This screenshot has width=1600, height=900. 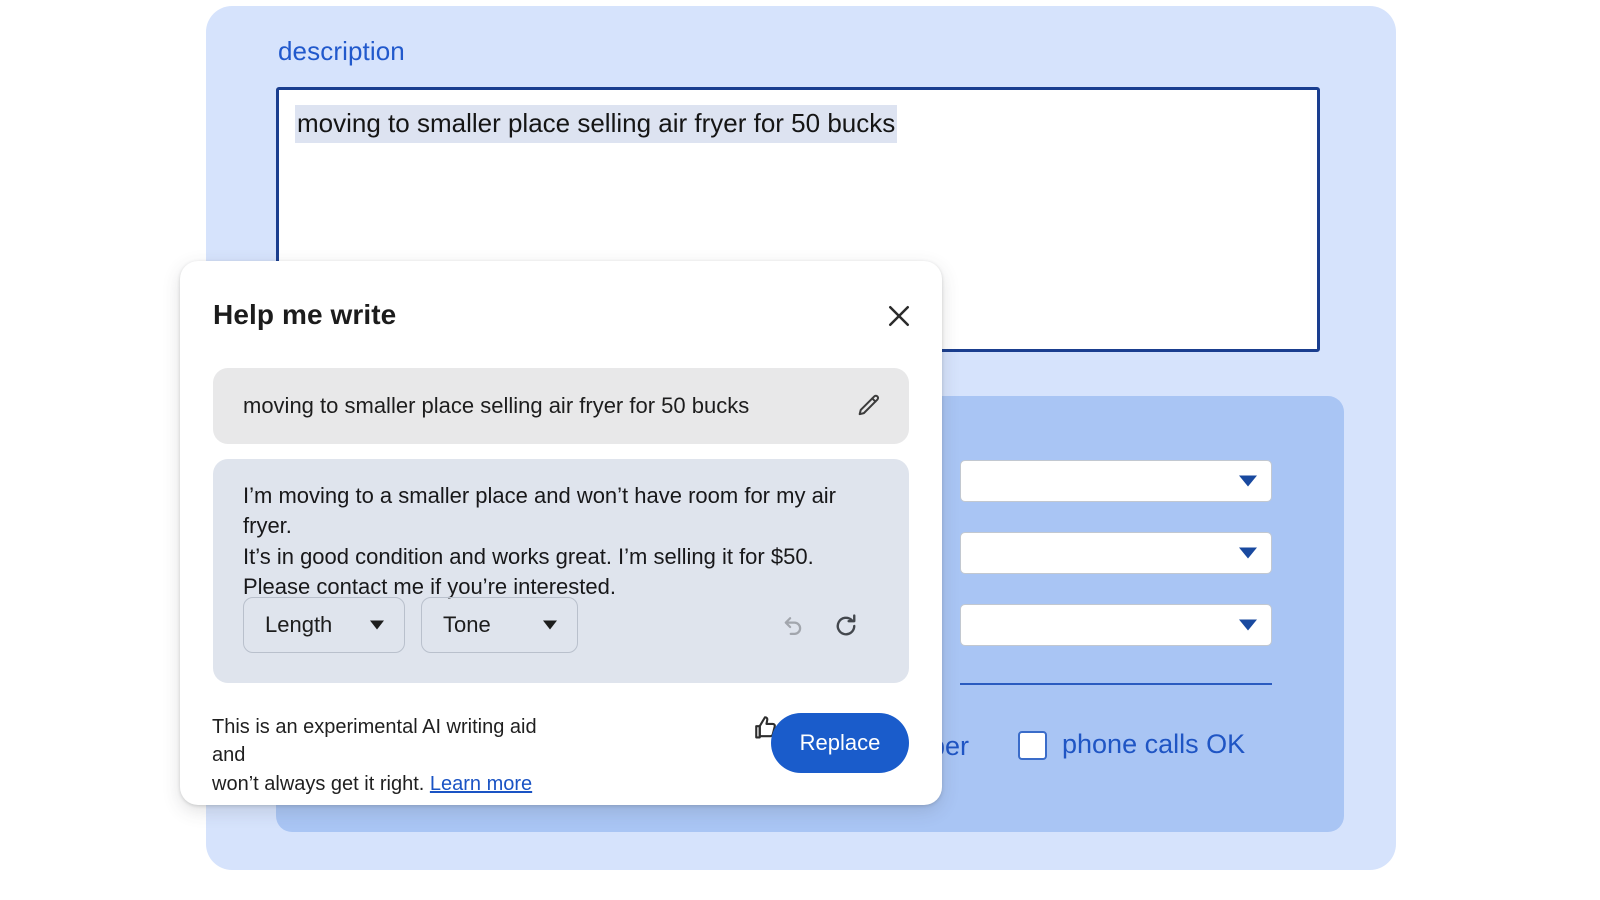 What do you see at coordinates (467, 624) in the screenshot?
I see `tone-dropdown-label: Tone` at bounding box center [467, 624].